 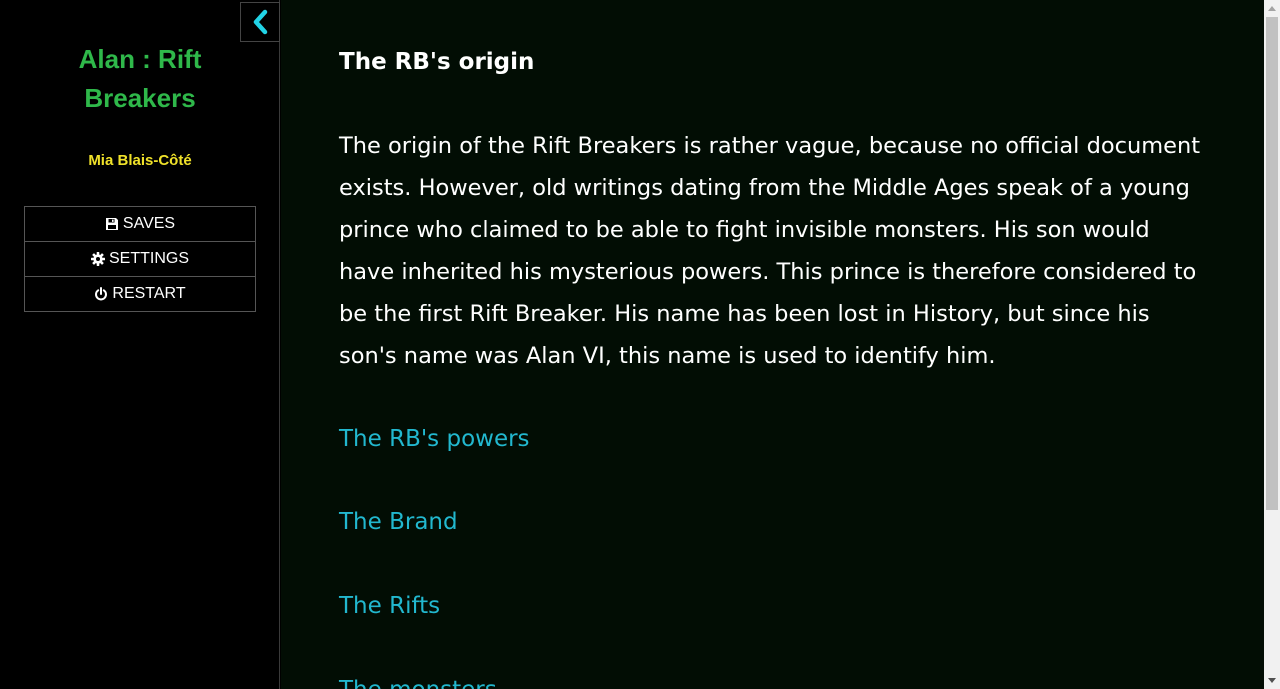 What do you see at coordinates (389, 606) in the screenshot?
I see `link-the-rifts: The Rifts` at bounding box center [389, 606].